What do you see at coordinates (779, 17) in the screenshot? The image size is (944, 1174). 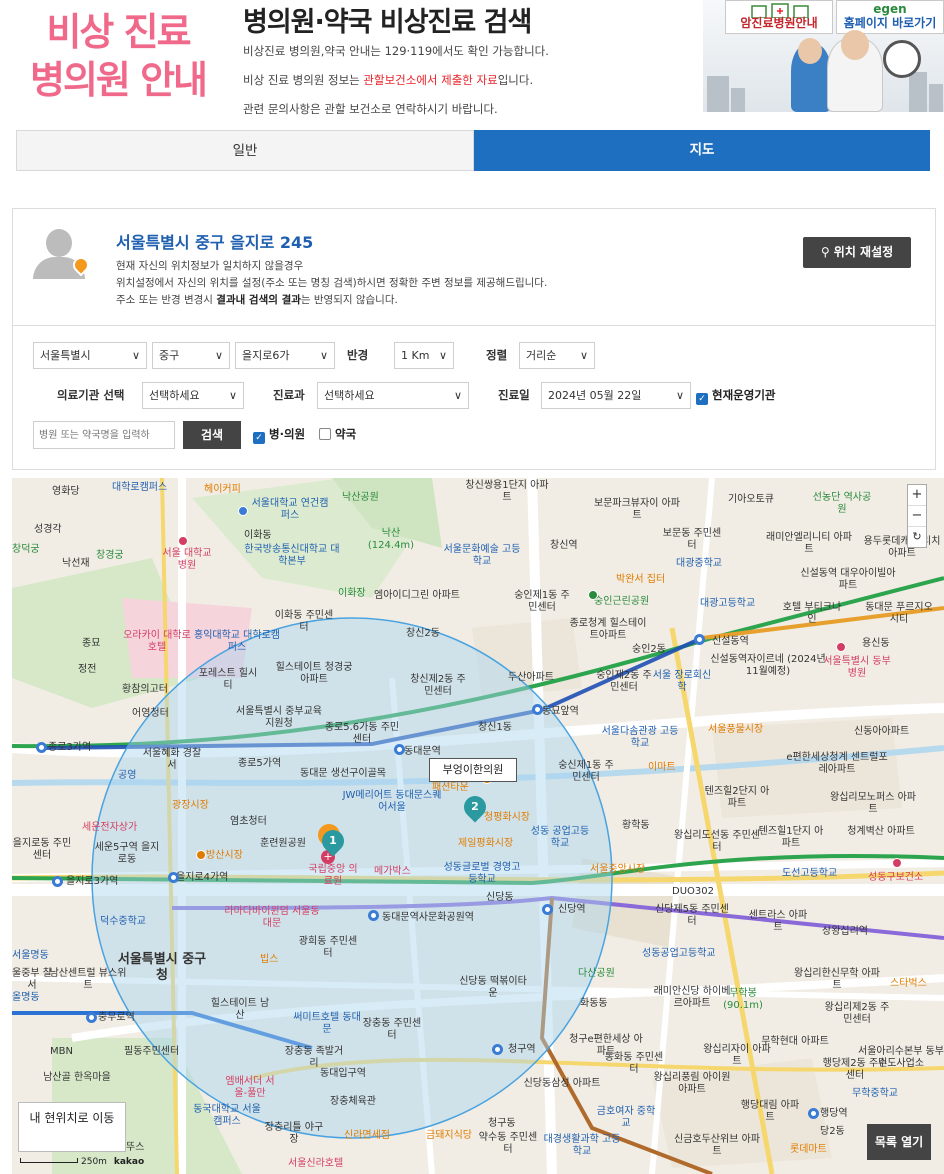 I see `cancer-hospital-banner: 암진료병원안내` at bounding box center [779, 17].